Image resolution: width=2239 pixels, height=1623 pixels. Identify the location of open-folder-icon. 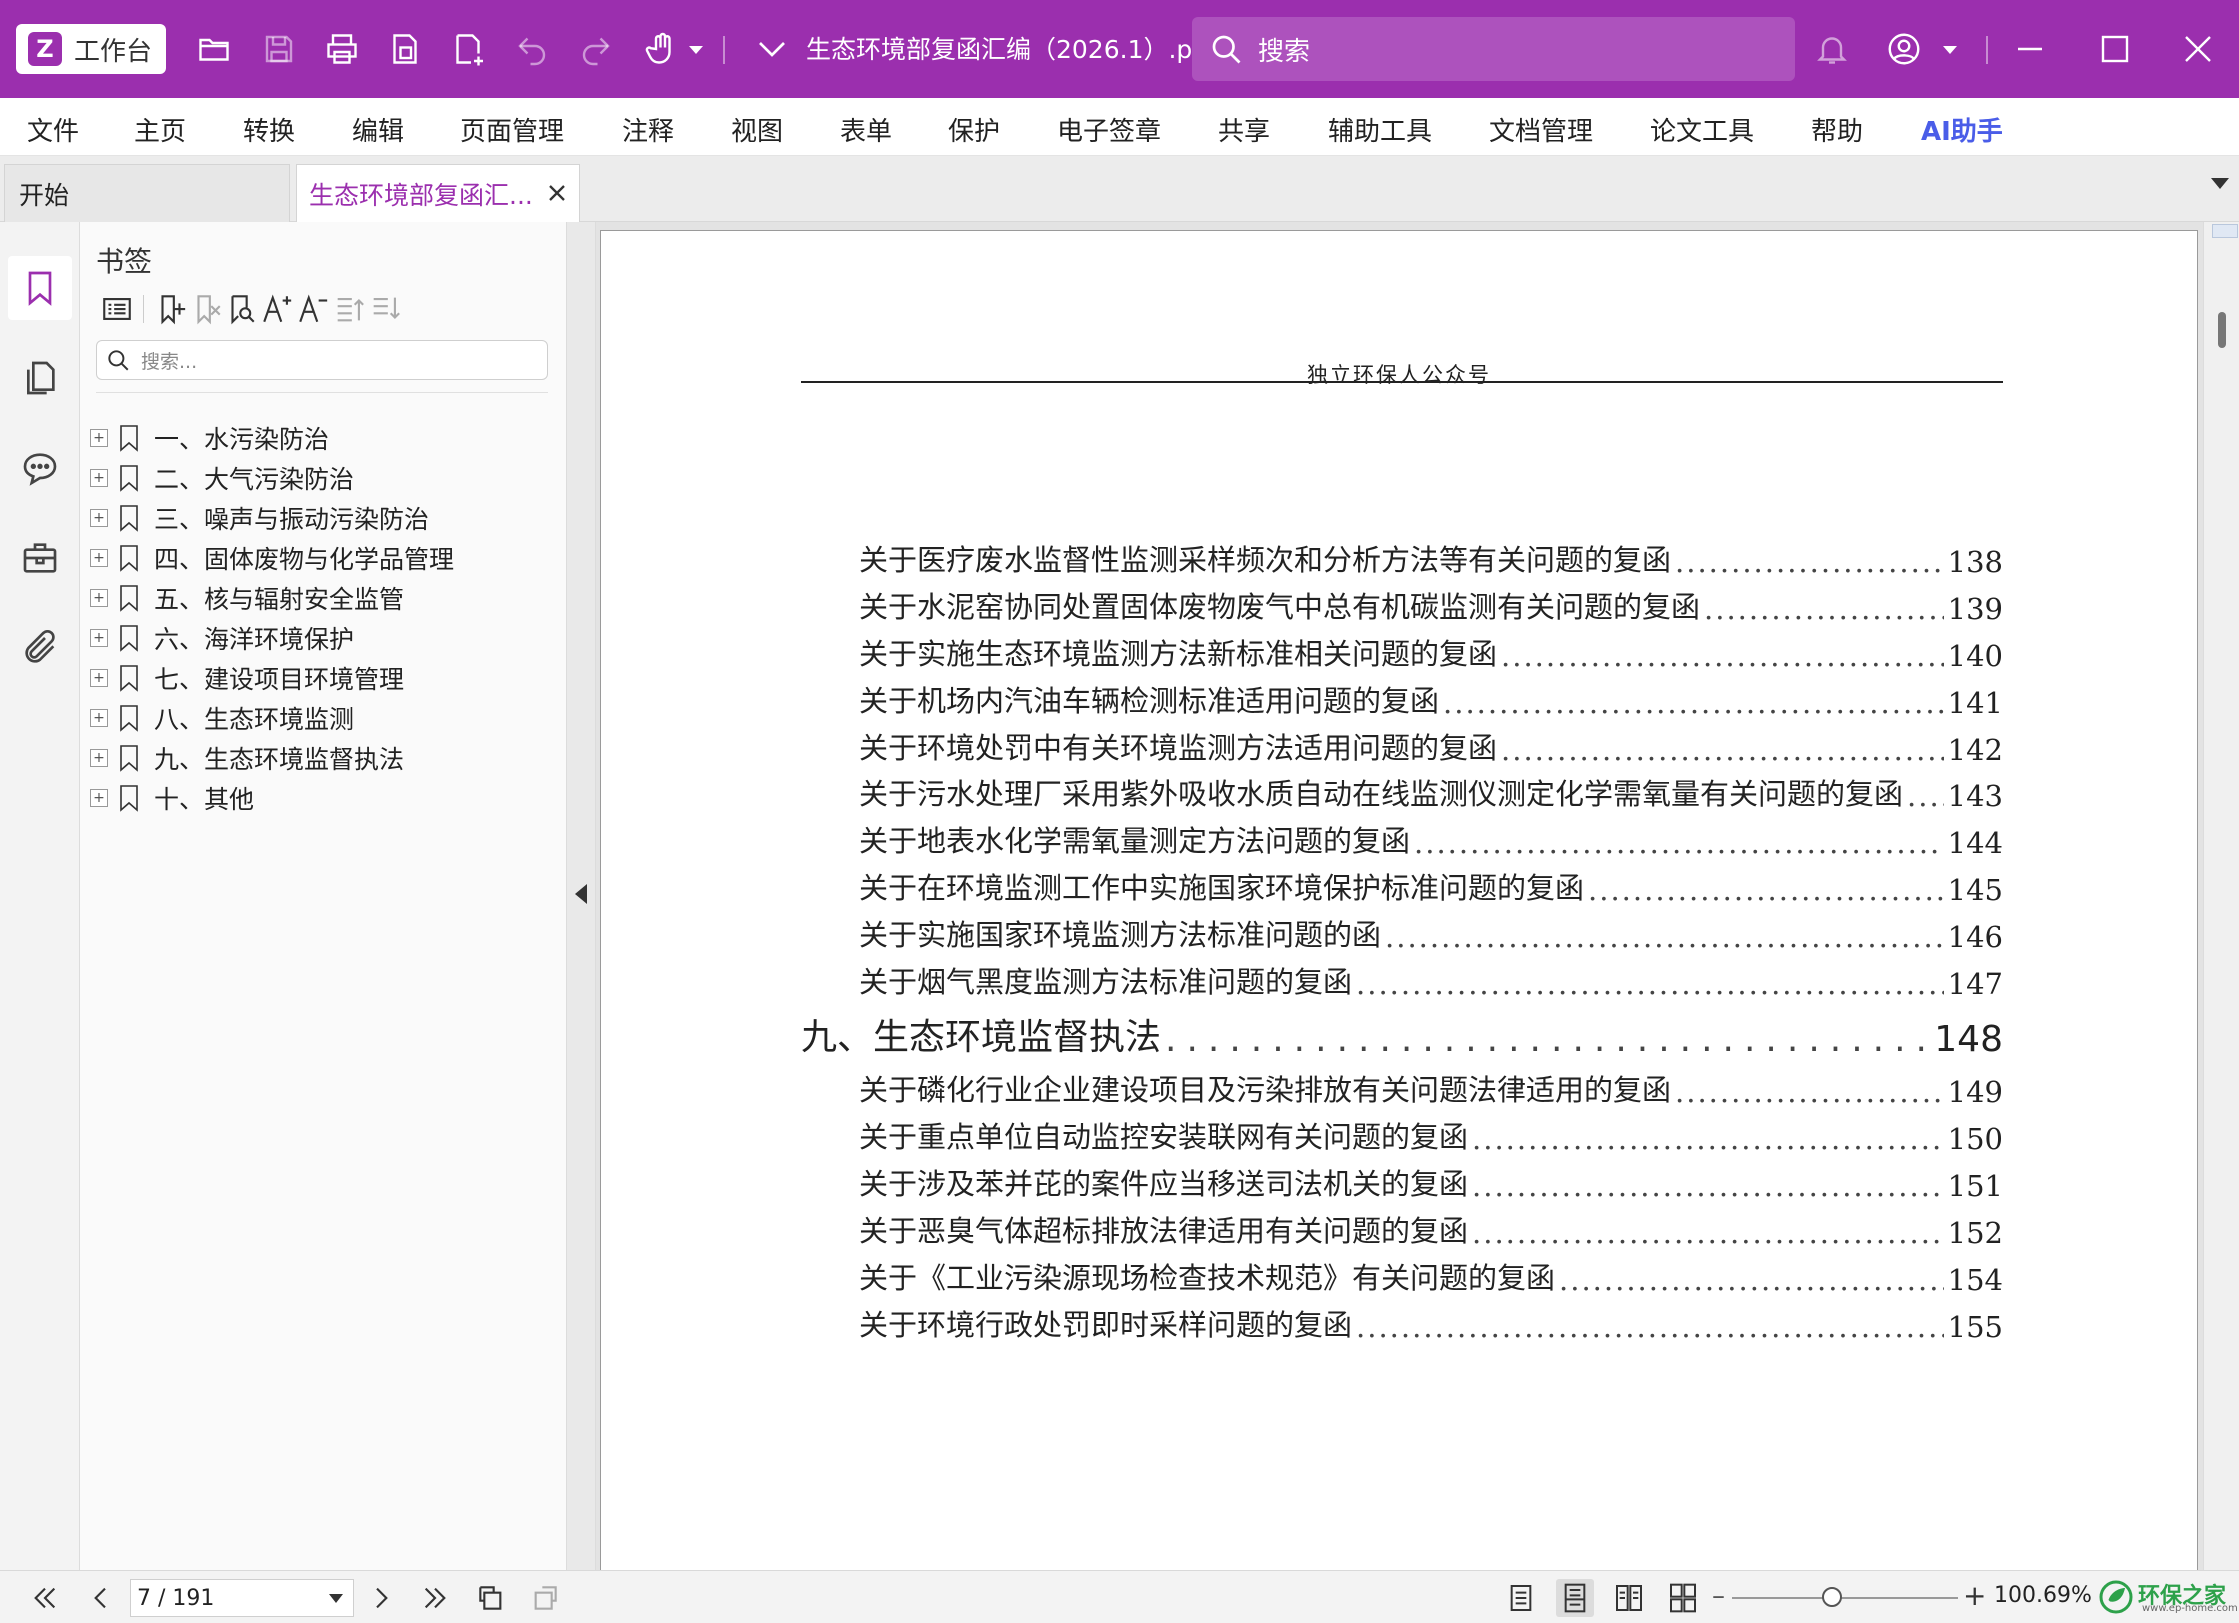
(214, 49).